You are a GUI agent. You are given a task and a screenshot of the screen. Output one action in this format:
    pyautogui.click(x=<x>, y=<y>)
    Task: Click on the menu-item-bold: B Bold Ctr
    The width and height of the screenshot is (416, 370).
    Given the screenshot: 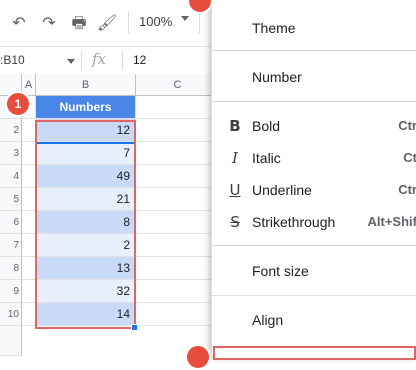 What is the action you would take?
    pyautogui.click(x=314, y=127)
    